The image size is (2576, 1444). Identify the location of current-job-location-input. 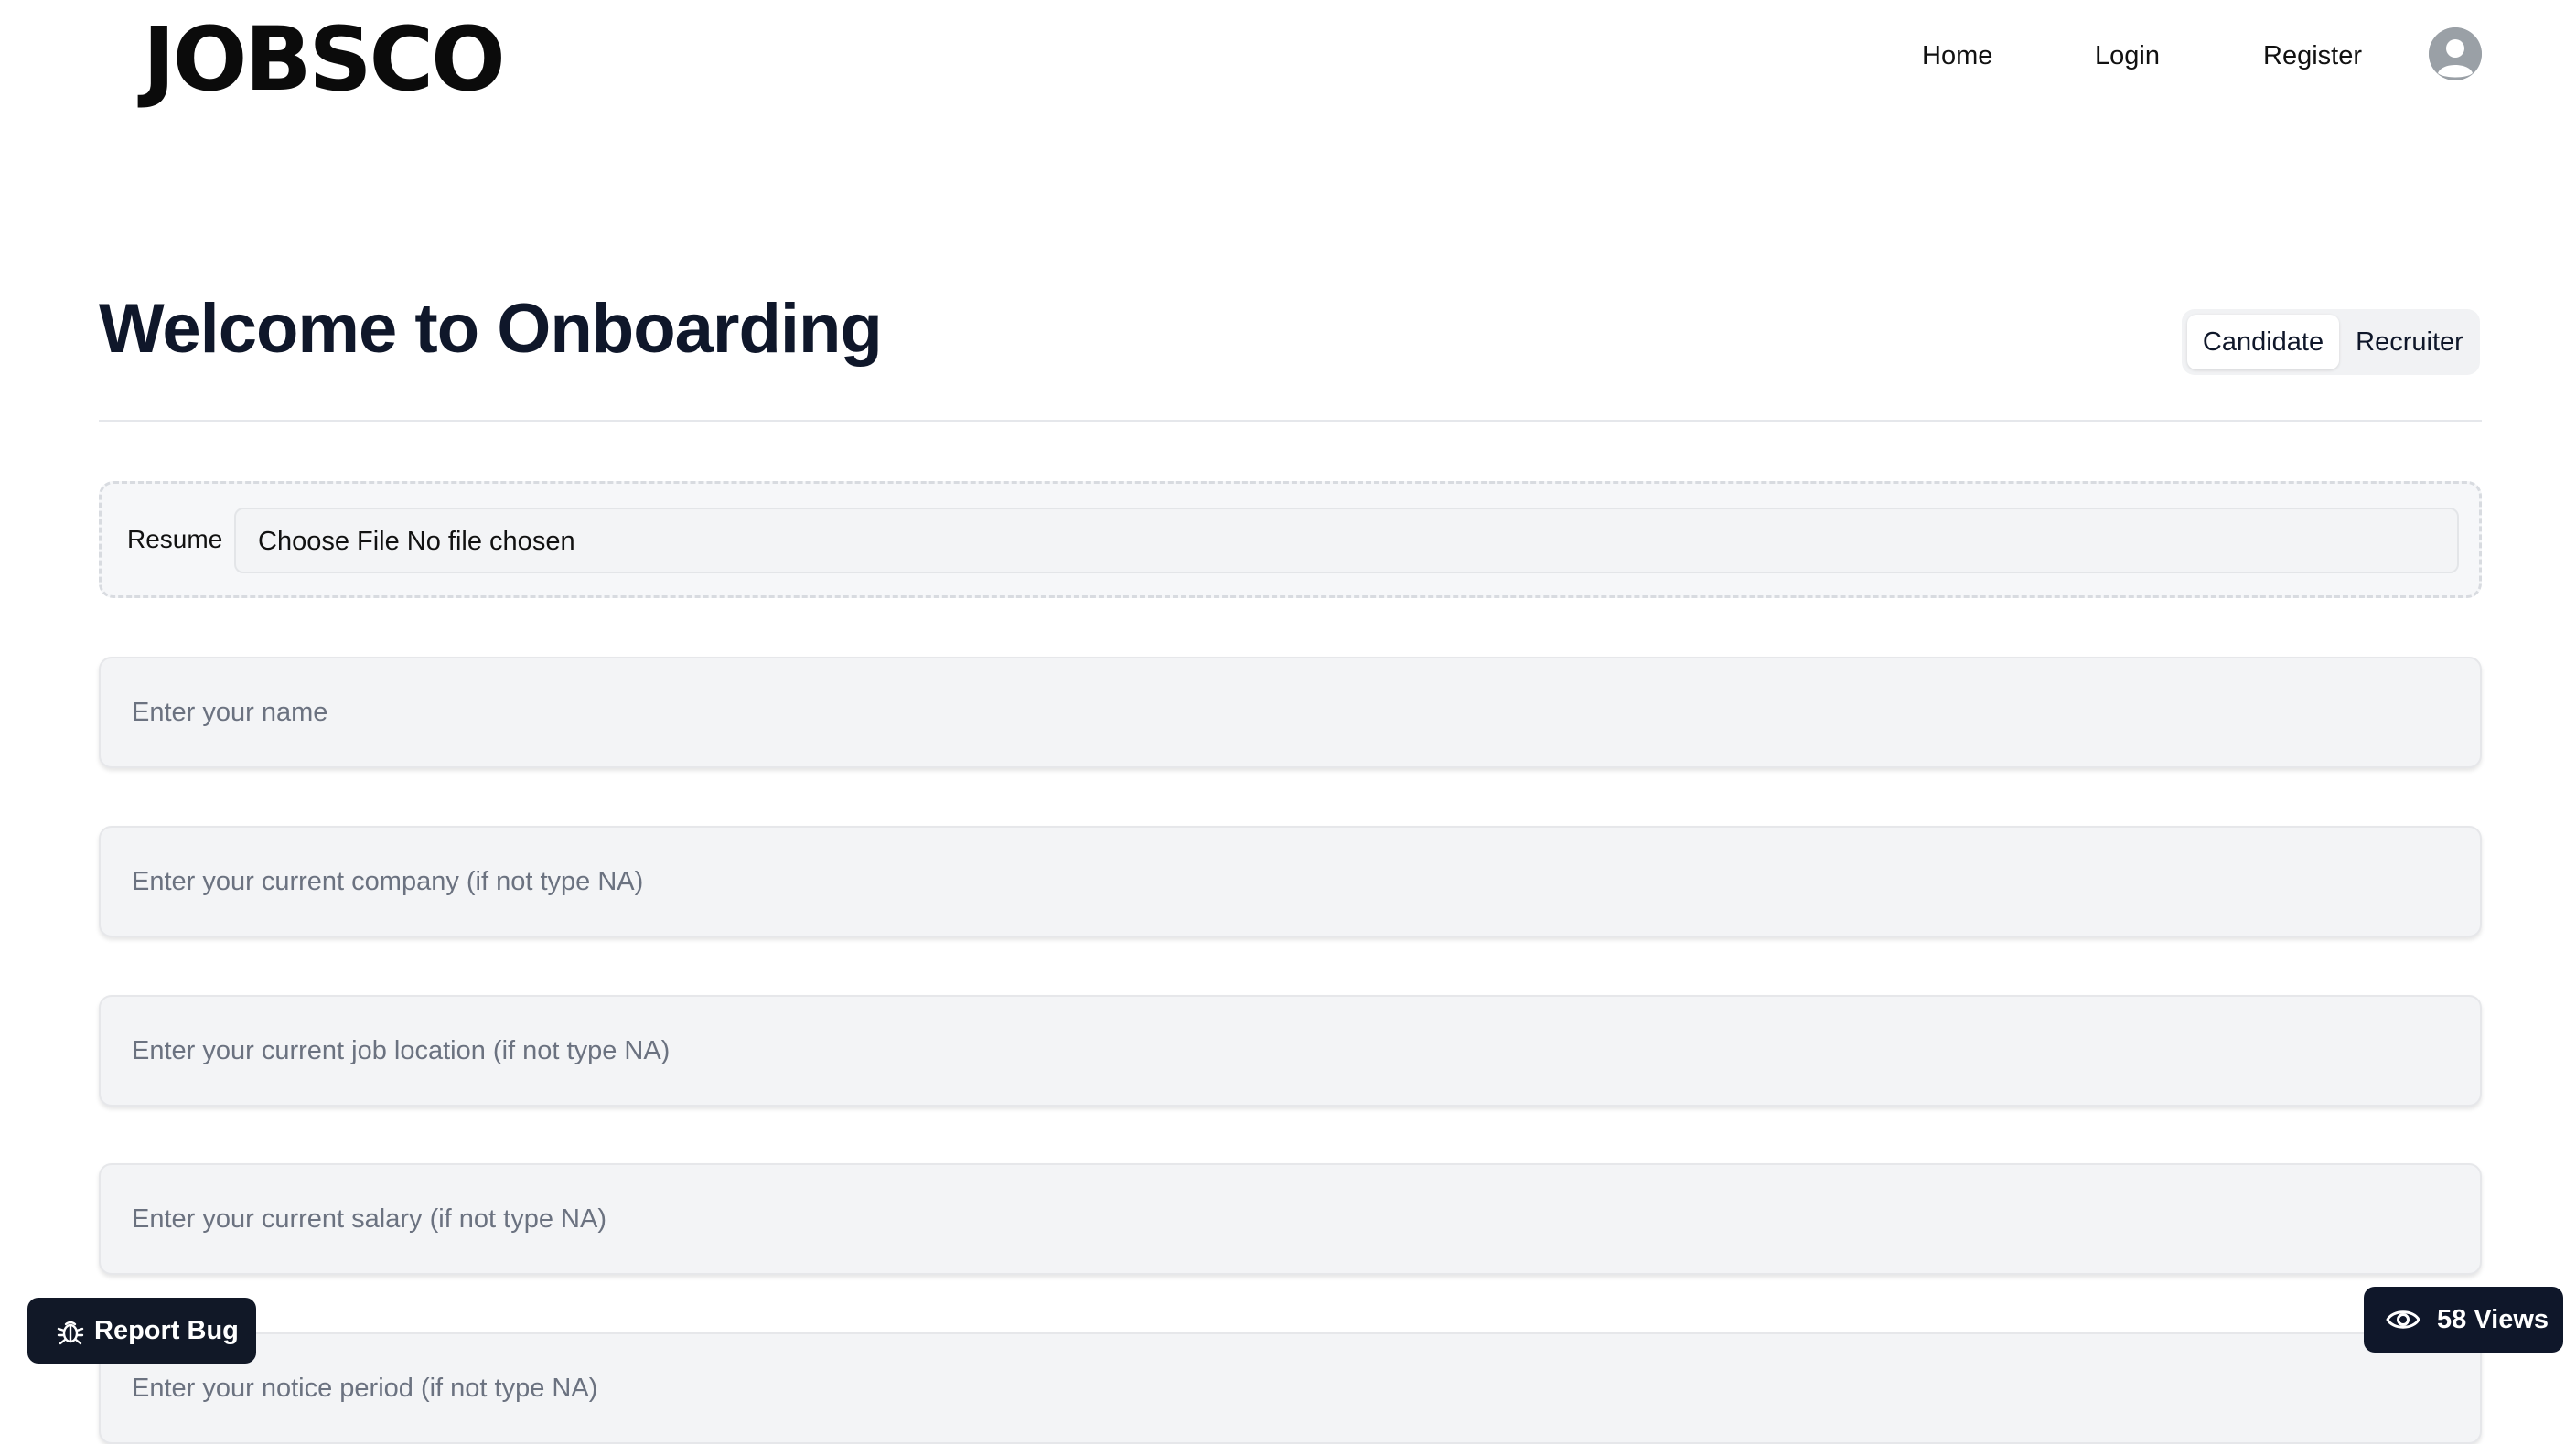
(1291, 1051).